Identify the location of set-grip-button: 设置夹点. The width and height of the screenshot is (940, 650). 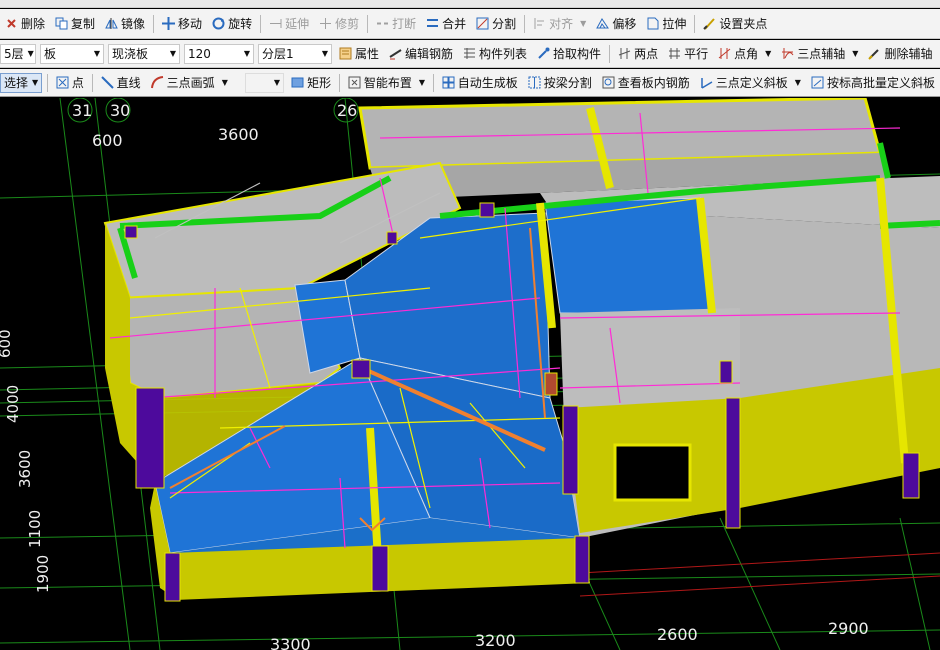
(735, 24).